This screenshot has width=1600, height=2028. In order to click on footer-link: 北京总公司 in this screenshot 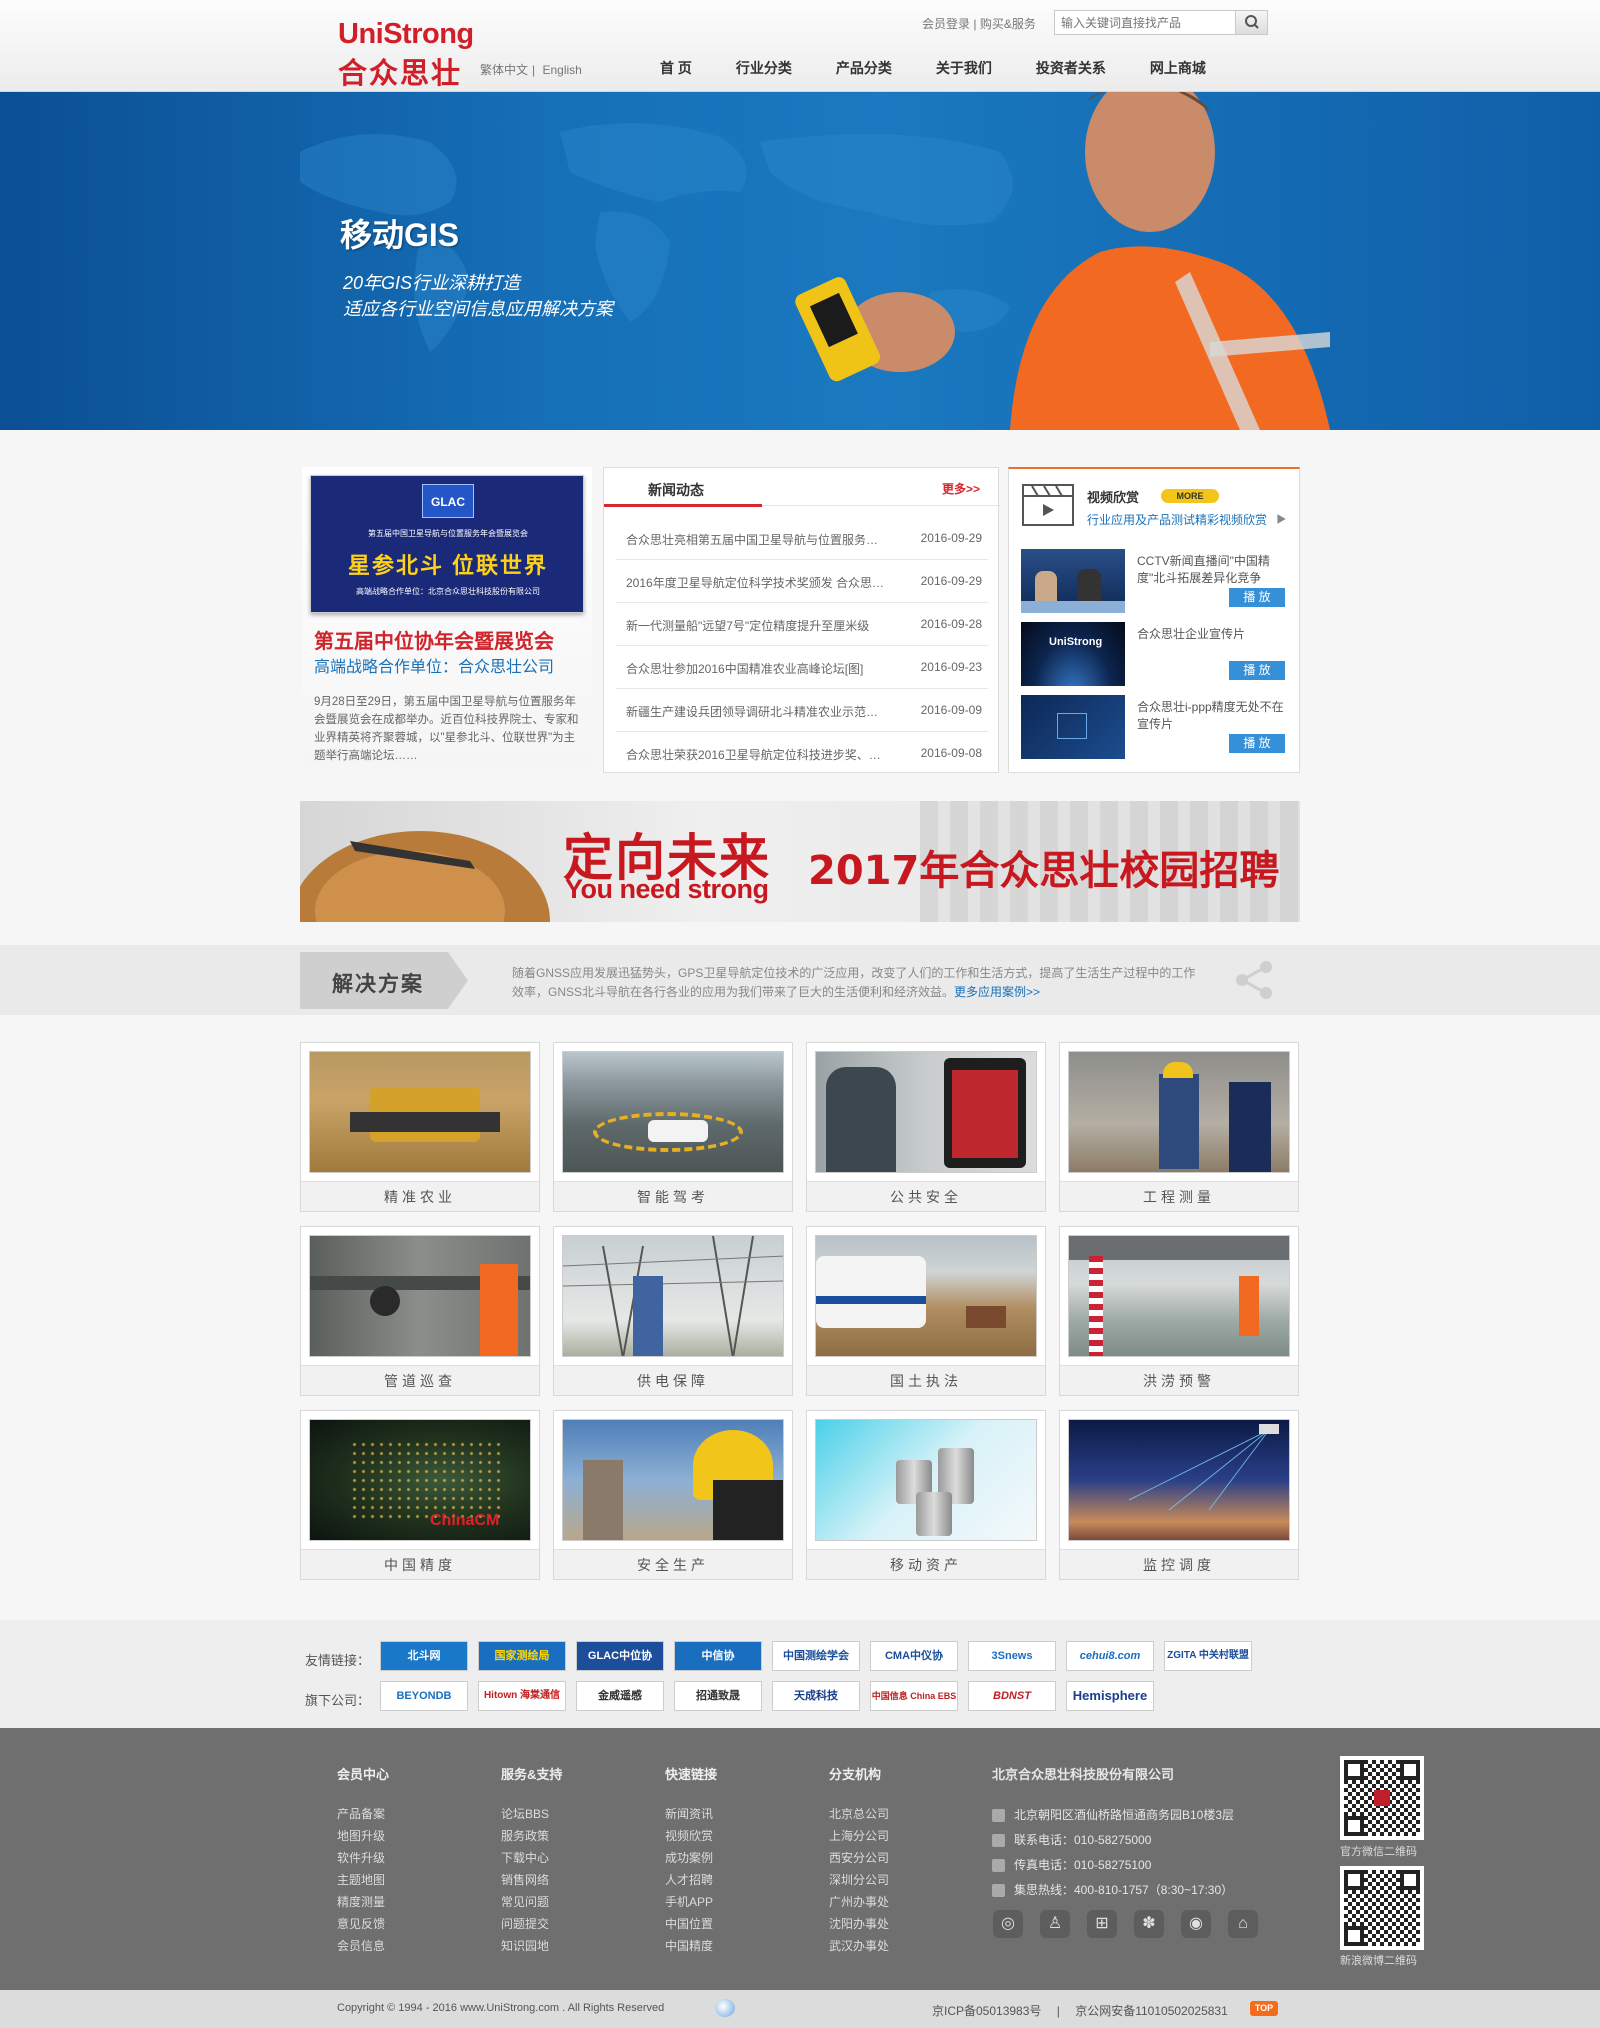, I will do `click(859, 1814)`.